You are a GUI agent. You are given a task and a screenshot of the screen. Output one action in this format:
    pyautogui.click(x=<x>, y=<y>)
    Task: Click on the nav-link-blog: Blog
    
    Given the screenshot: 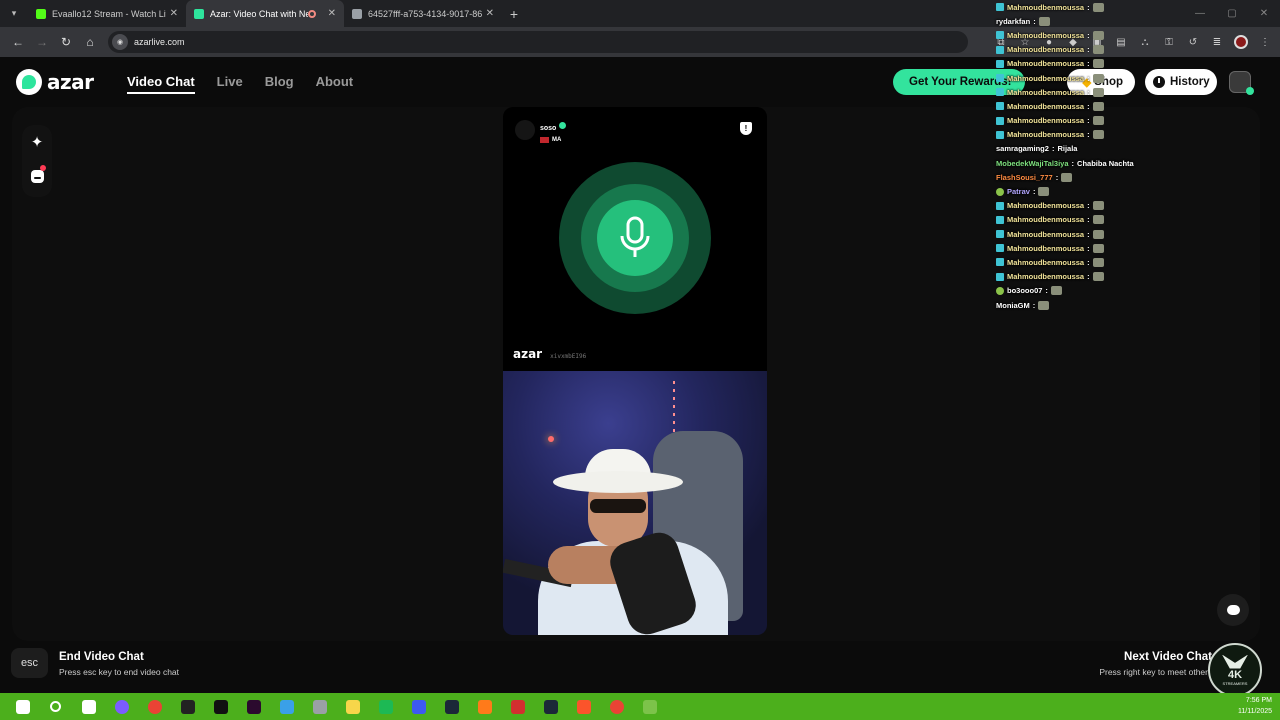 What is the action you would take?
    pyautogui.click(x=279, y=84)
    